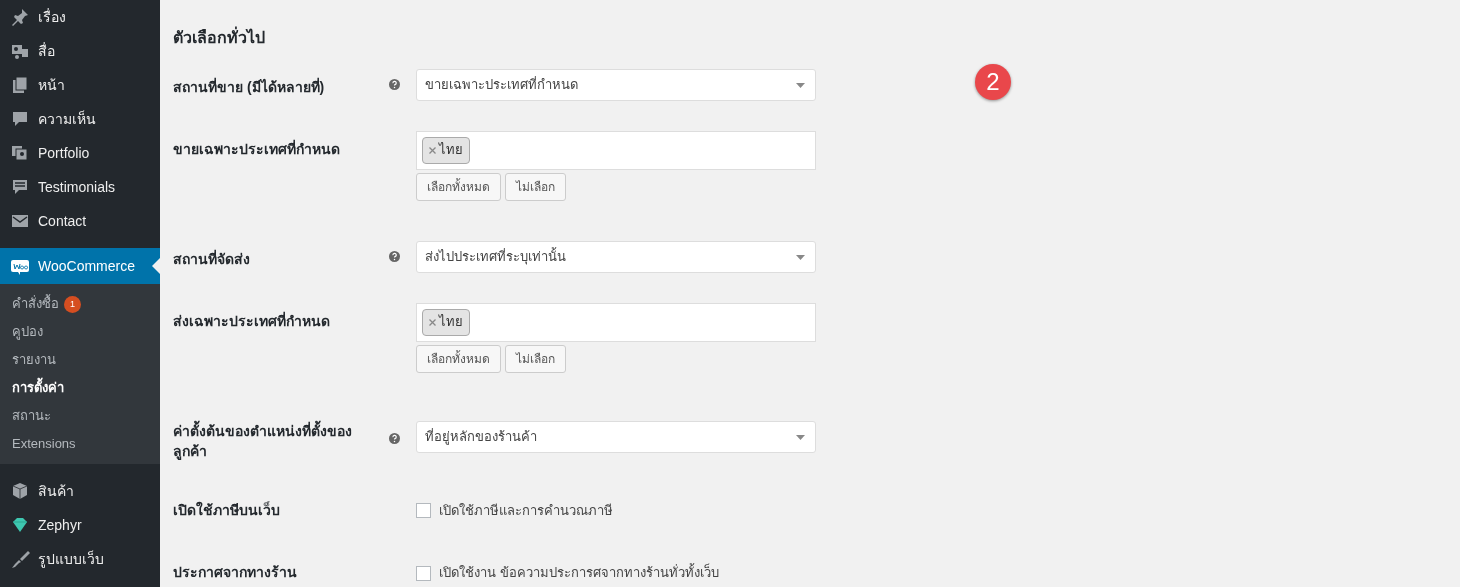 This screenshot has height=587, width=1460. Describe the element at coordinates (72, 304) in the screenshot. I see `count-badge: 1` at that location.